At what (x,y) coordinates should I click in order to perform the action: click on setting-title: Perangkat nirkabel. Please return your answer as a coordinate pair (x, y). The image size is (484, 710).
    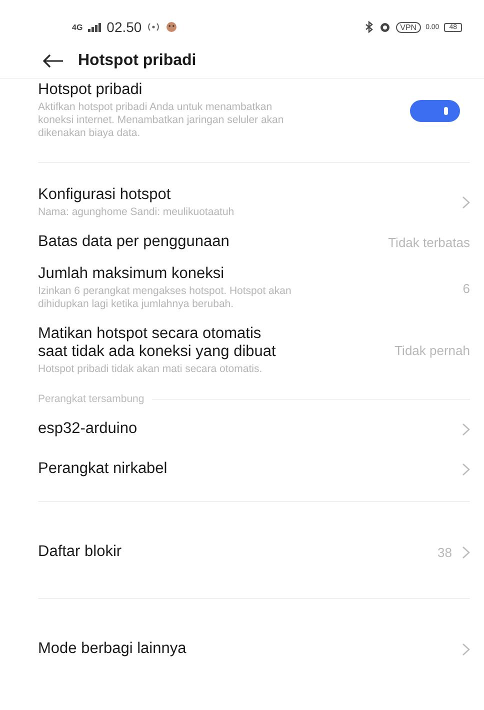
    Looking at the image, I should click on (163, 469).